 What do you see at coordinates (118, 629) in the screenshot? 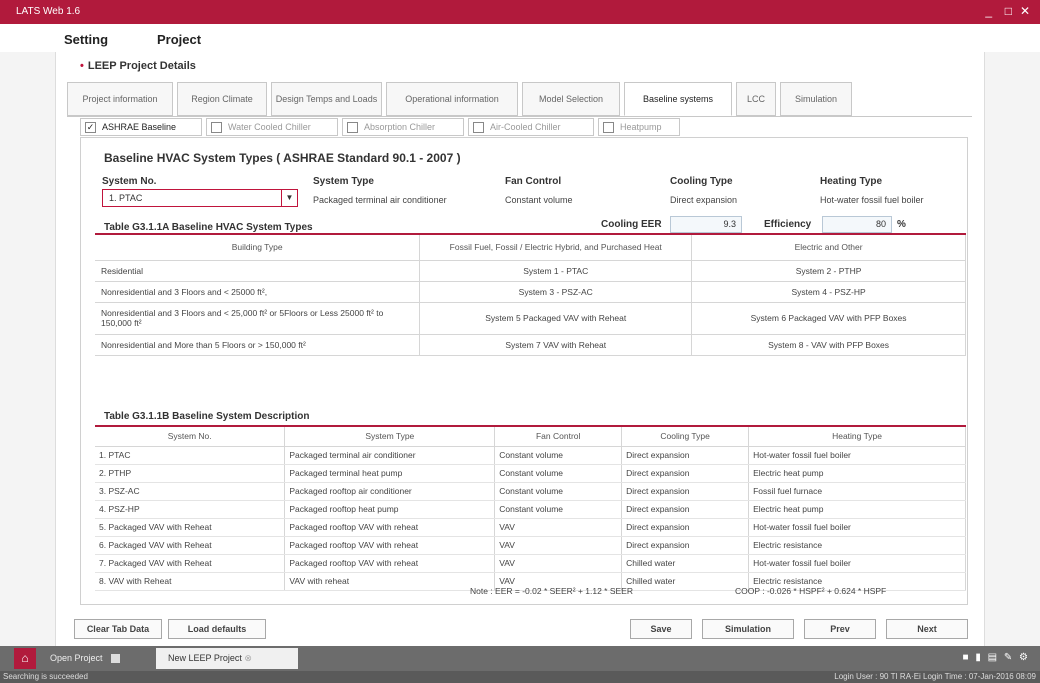
I see `clear-tab-data-button: Clear Tab Data` at bounding box center [118, 629].